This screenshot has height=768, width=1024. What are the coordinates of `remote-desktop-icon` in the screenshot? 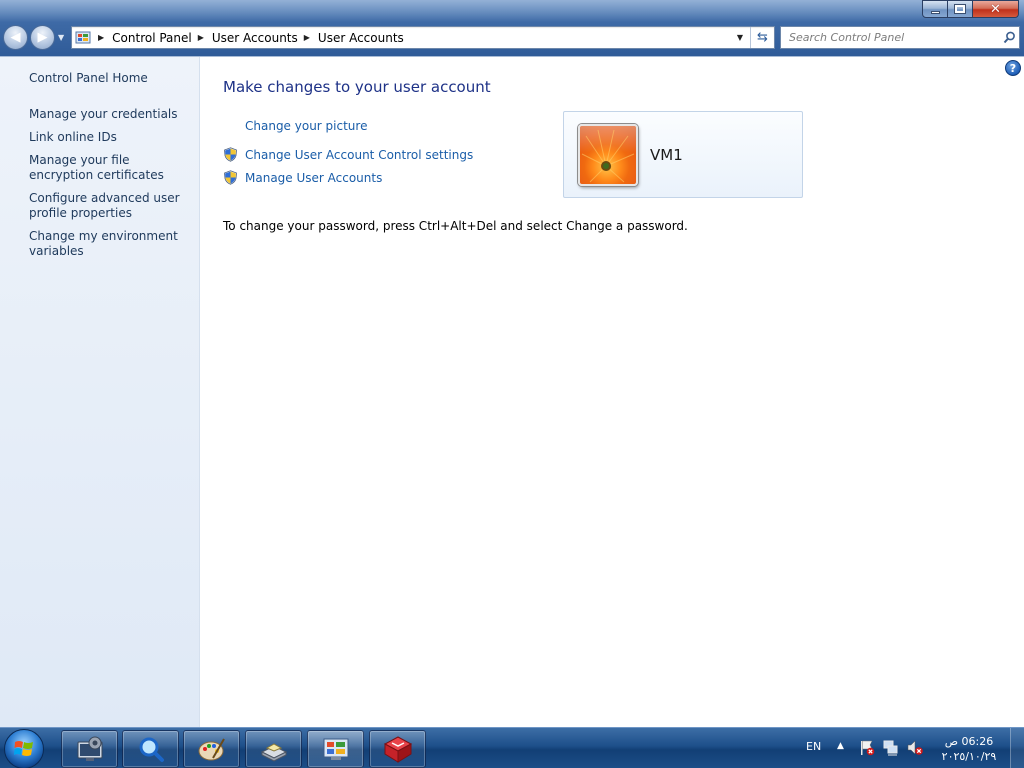 It's located at (89, 748).